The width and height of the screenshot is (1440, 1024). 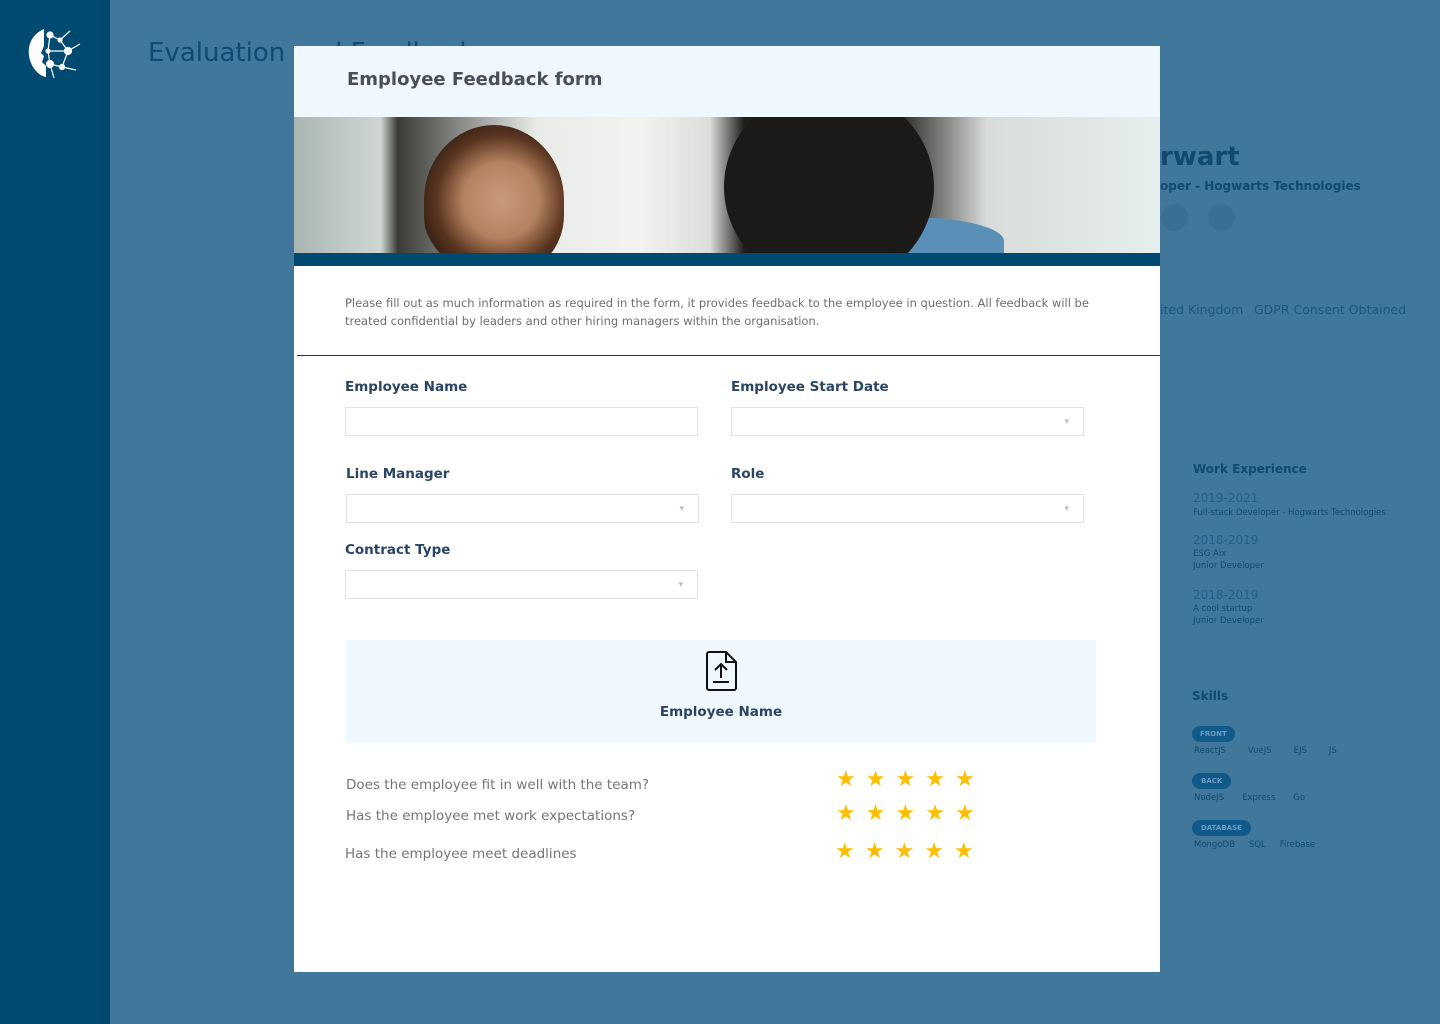 What do you see at coordinates (1223, 609) in the screenshot?
I see `work-line: A cool startup` at bounding box center [1223, 609].